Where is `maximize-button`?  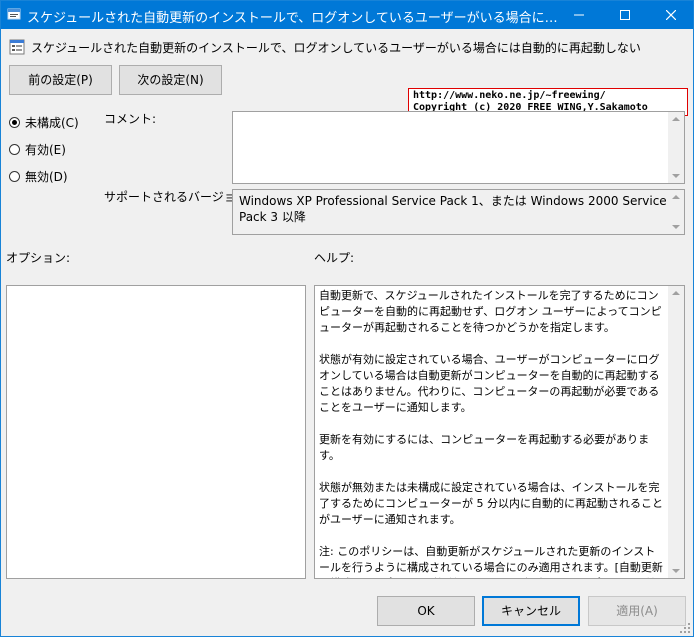
maximize-button is located at coordinates (625, 15).